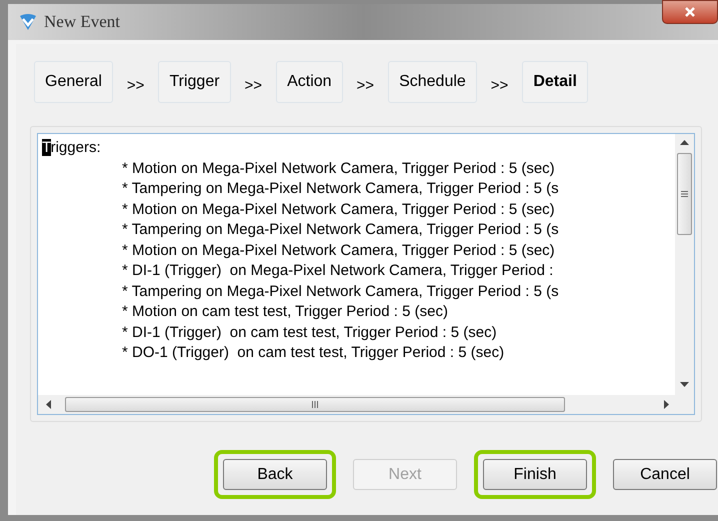  What do you see at coordinates (684, 142) in the screenshot?
I see `scroll-up-icon` at bounding box center [684, 142].